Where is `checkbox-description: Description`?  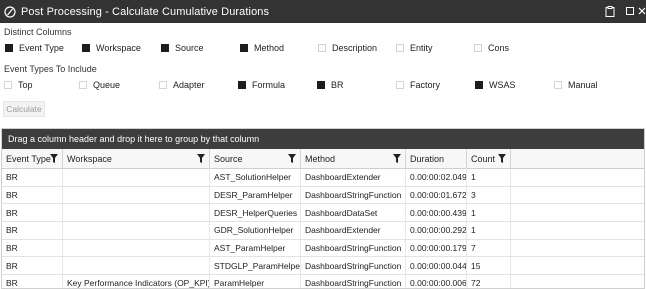
checkbox-description: Description is located at coordinates (347, 48).